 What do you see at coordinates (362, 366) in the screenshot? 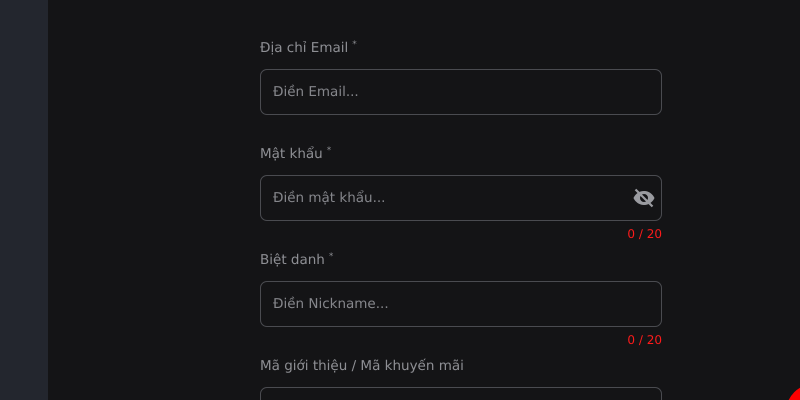
I see `field-label: Mã giới thiệu / Mã khuyến mãi` at bounding box center [362, 366].